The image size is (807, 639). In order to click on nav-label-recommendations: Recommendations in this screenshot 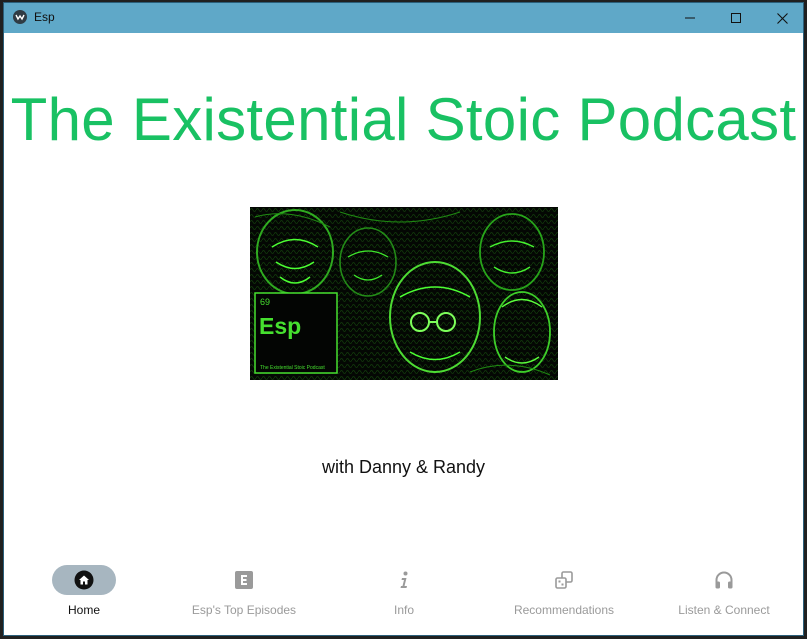, I will do `click(564, 610)`.